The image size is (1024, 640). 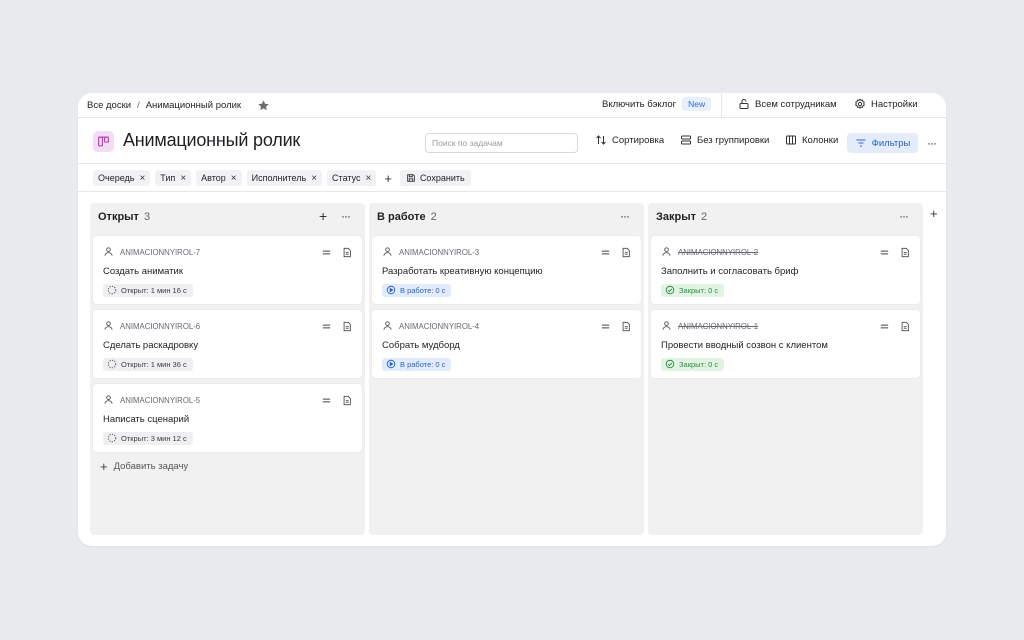 What do you see at coordinates (601, 140) in the screenshot?
I see `sort-icon` at bounding box center [601, 140].